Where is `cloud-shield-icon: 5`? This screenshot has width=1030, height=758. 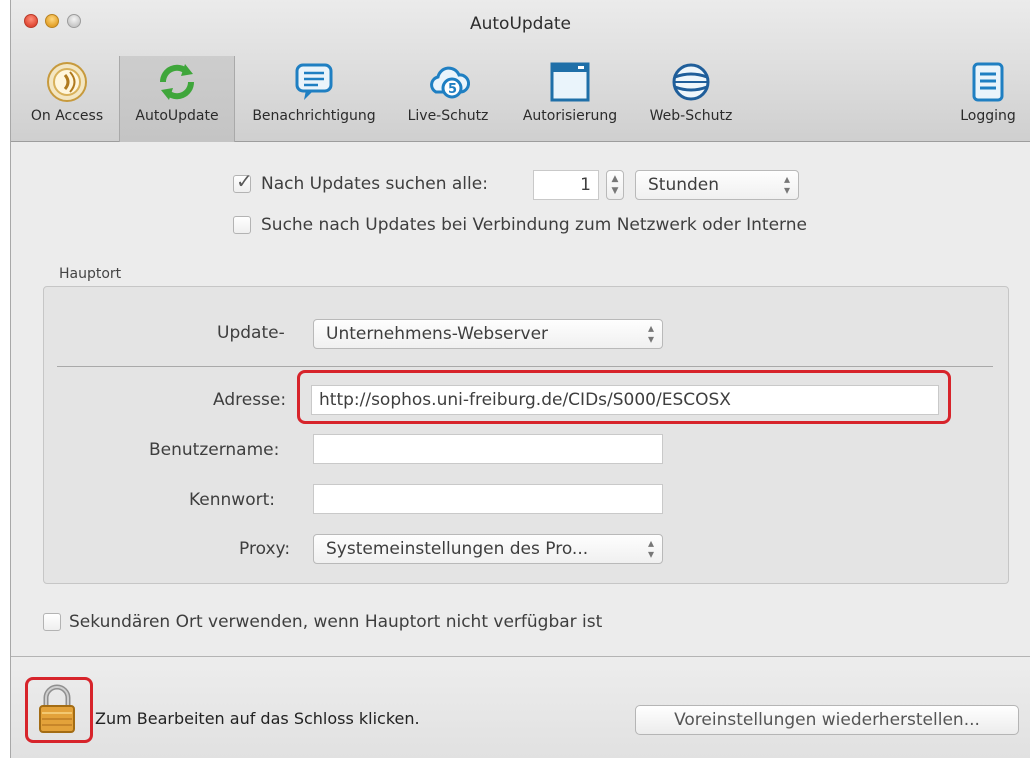
cloud-shield-icon: 5 is located at coordinates (450, 82).